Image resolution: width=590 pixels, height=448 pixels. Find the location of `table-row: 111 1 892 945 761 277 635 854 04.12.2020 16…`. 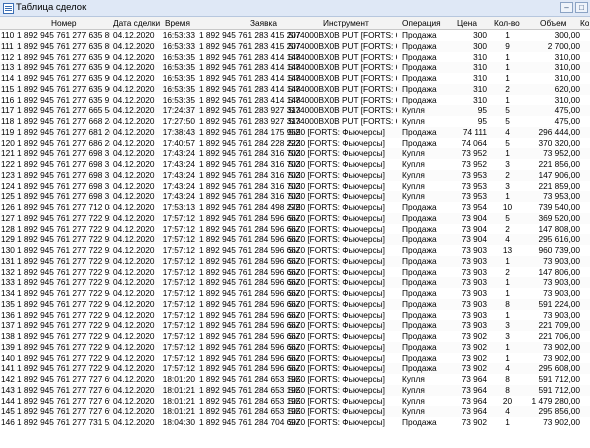

table-row: 111 1 892 945 761 277 635 854 04.12.2020 16… is located at coordinates (295, 46).